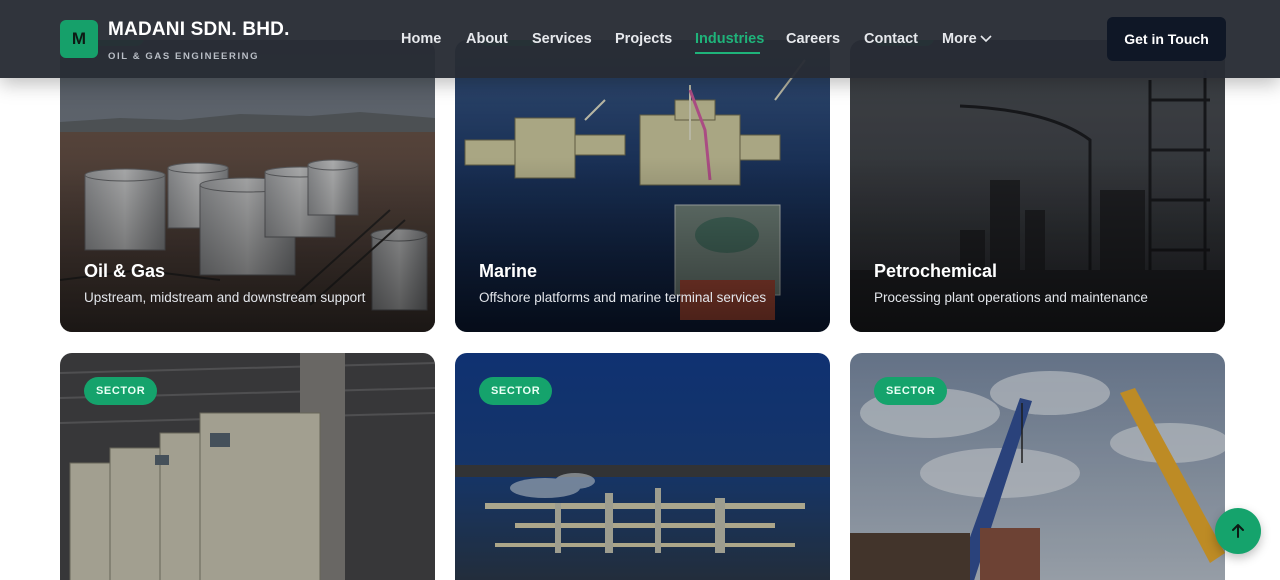 The image size is (1280, 580). I want to click on nav-industries: Industries, so click(729, 39).